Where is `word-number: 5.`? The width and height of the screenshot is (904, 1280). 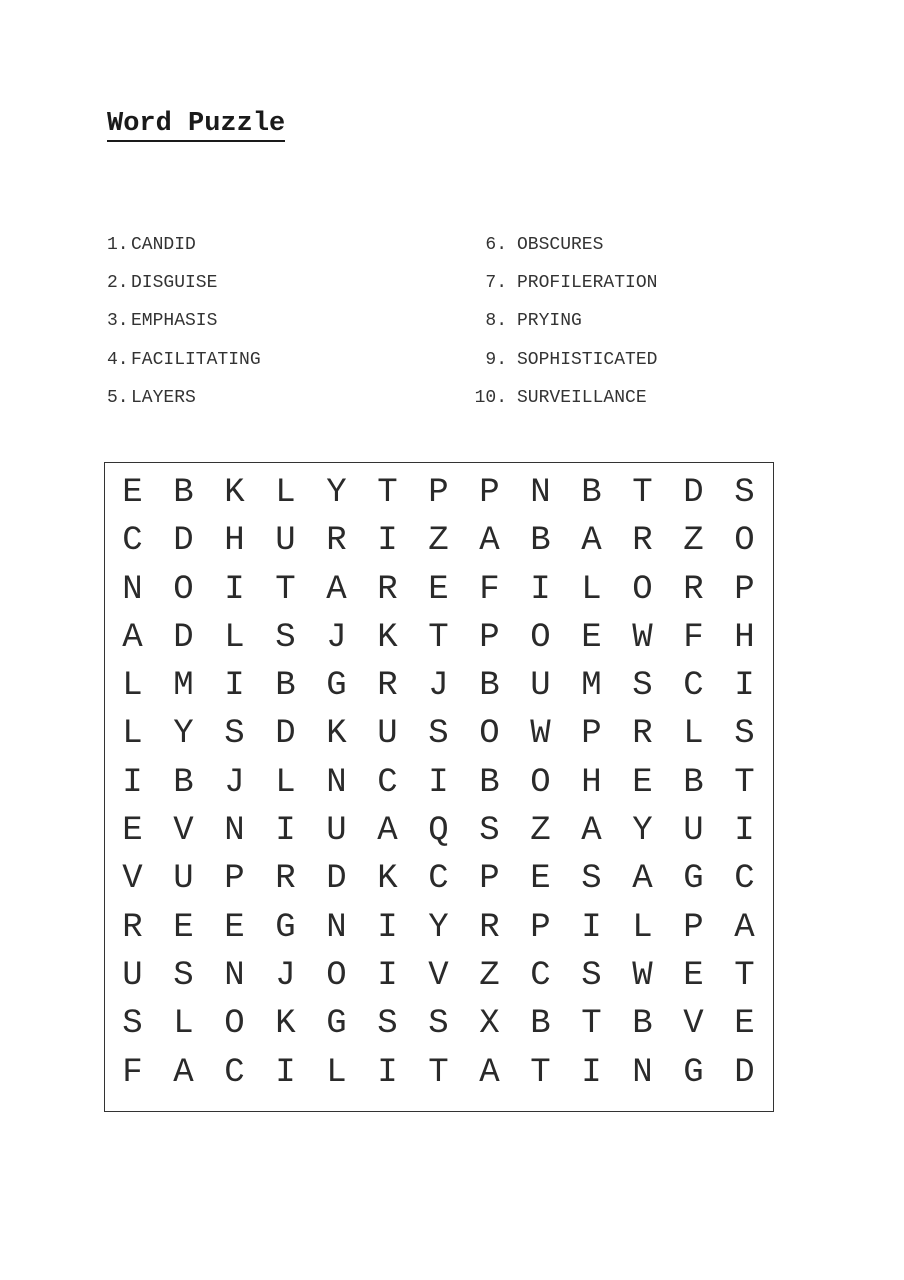 word-number: 5. is located at coordinates (118, 397).